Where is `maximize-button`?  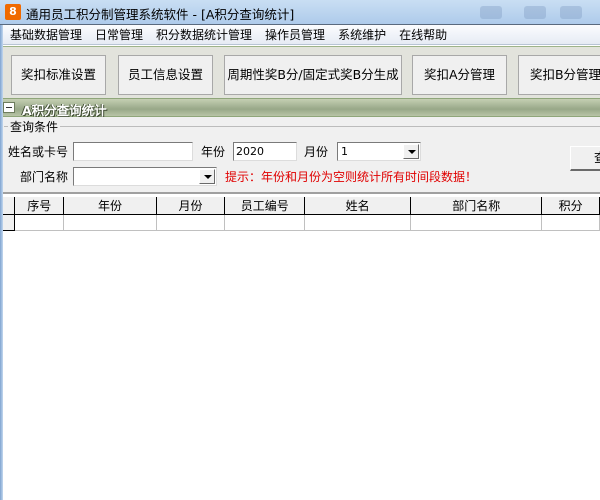
maximize-button is located at coordinates (535, 12).